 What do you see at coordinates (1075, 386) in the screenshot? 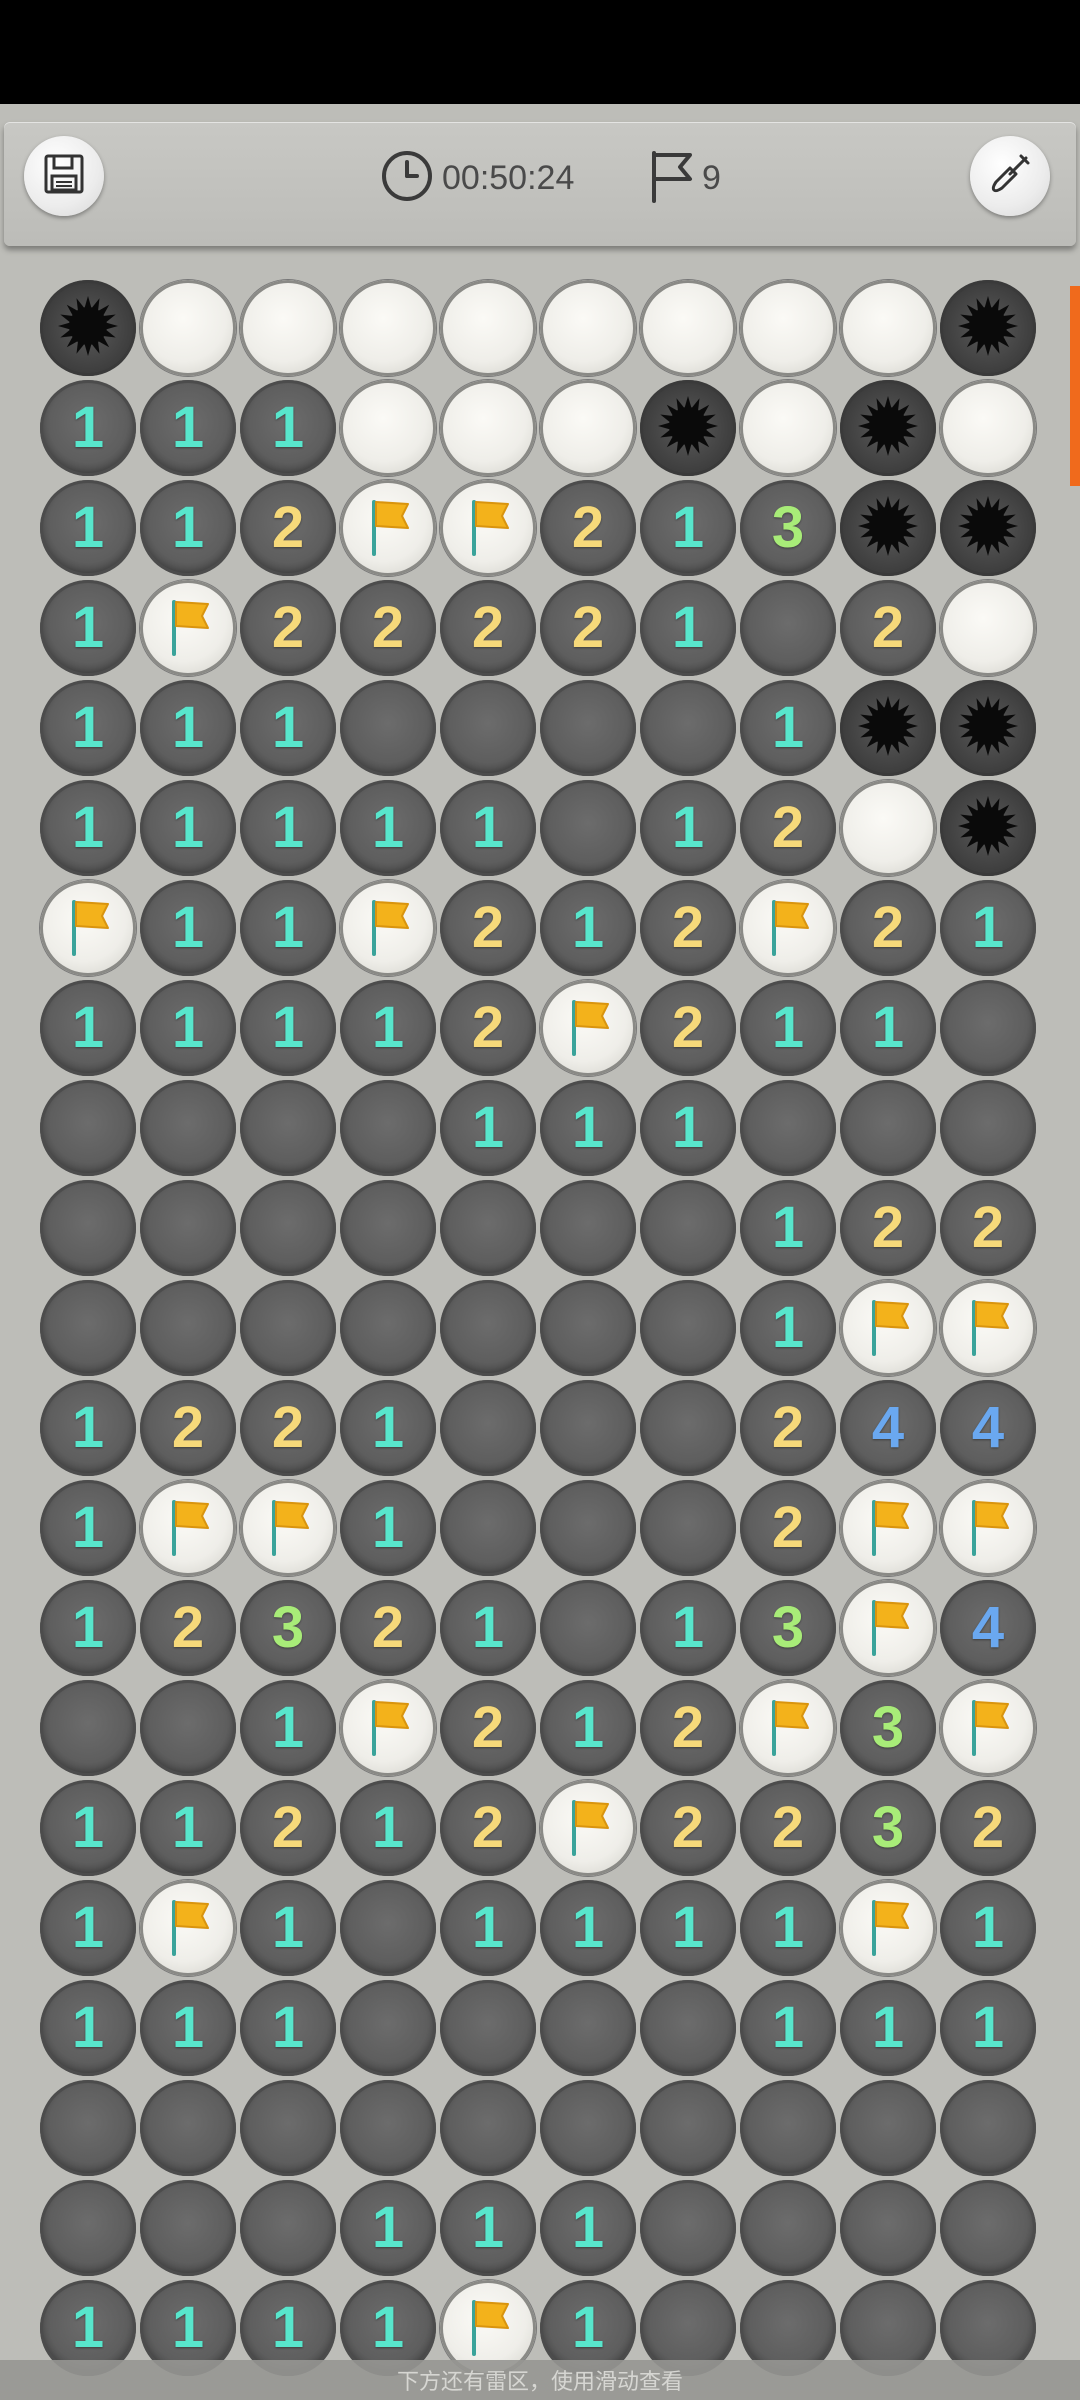
I see `scroll-indicator` at bounding box center [1075, 386].